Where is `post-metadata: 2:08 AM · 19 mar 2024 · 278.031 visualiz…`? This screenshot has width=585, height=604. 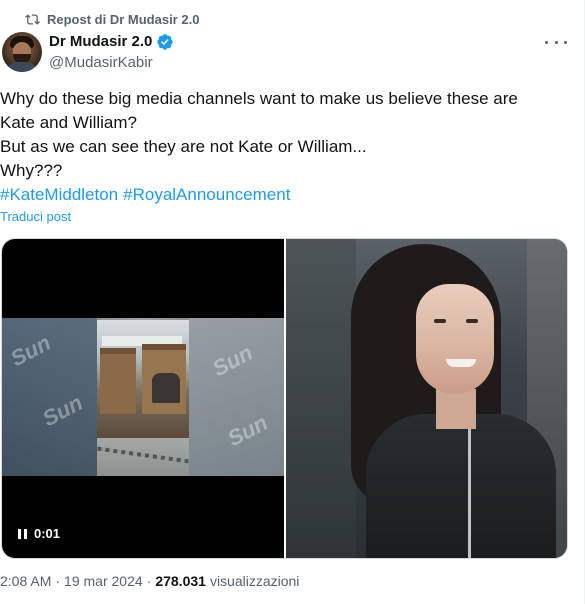
post-metadata: 2:08 AM · 19 mar 2024 · 278.031 visualiz… is located at coordinates (149, 581).